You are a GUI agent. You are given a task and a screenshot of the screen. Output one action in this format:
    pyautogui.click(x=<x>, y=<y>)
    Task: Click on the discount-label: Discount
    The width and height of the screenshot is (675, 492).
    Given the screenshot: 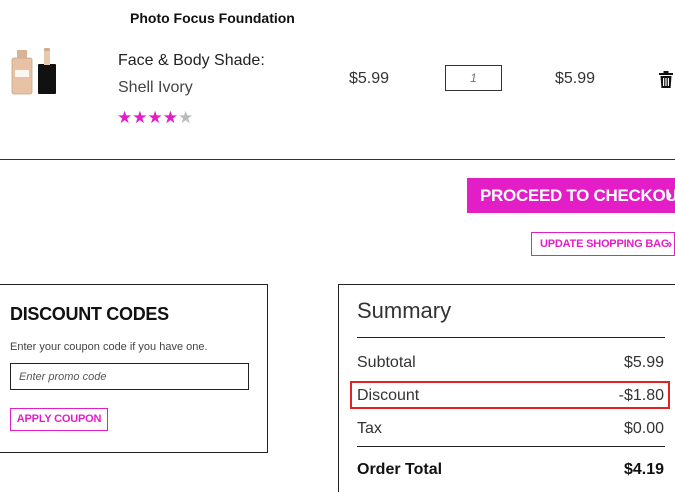 What is the action you would take?
    pyautogui.click(x=388, y=395)
    